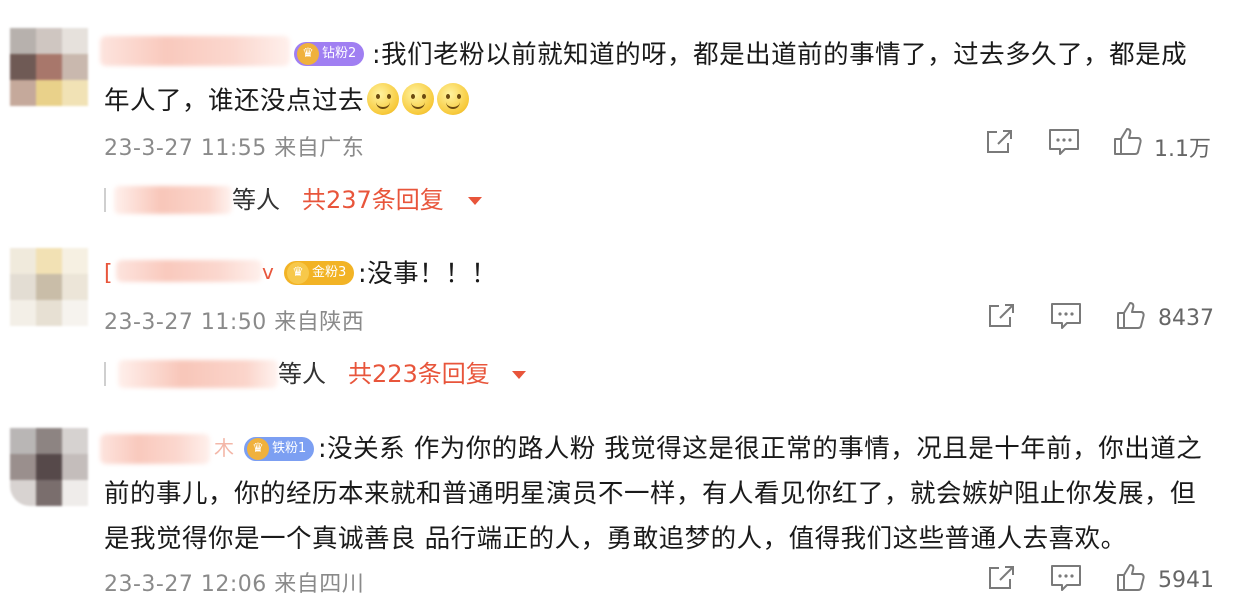 Image resolution: width=1246 pixels, height=610 pixels. Describe the element at coordinates (234, 148) in the screenshot. I see `comment-timestamp: 23-3-27 11:55 来自广东` at that location.